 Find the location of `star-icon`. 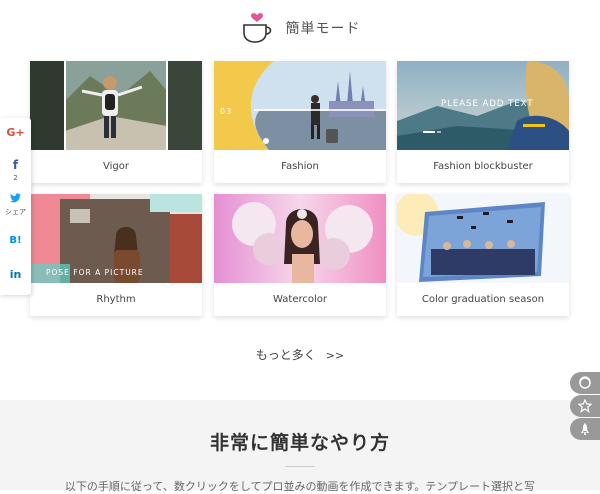

star-icon is located at coordinates (585, 406).